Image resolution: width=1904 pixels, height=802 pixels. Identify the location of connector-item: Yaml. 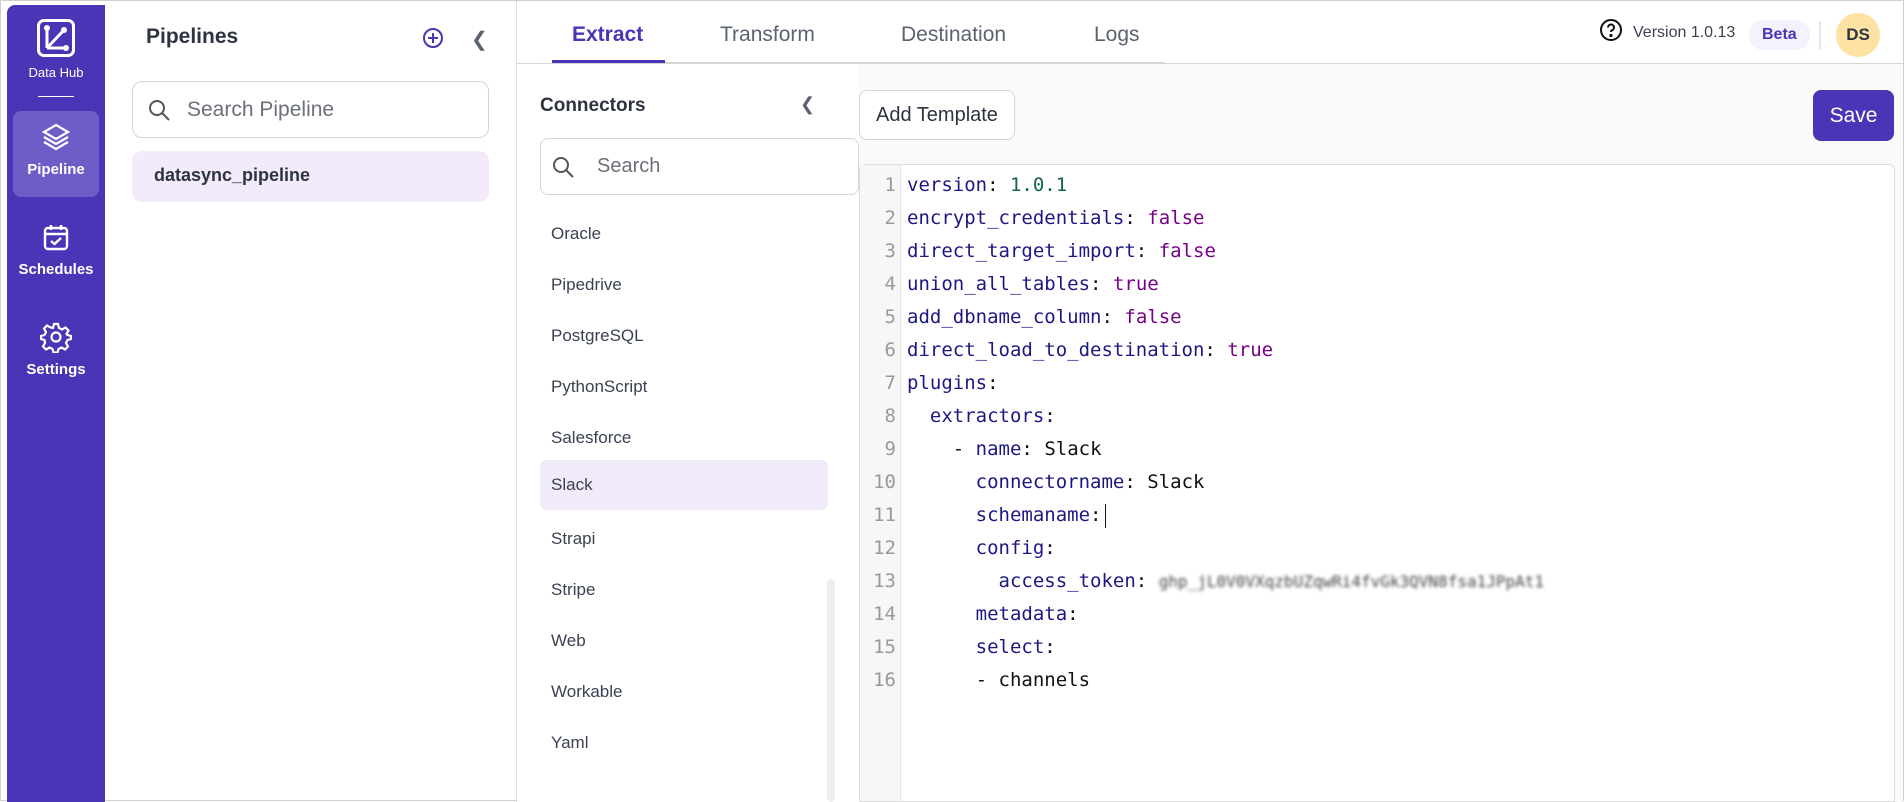
(684, 739).